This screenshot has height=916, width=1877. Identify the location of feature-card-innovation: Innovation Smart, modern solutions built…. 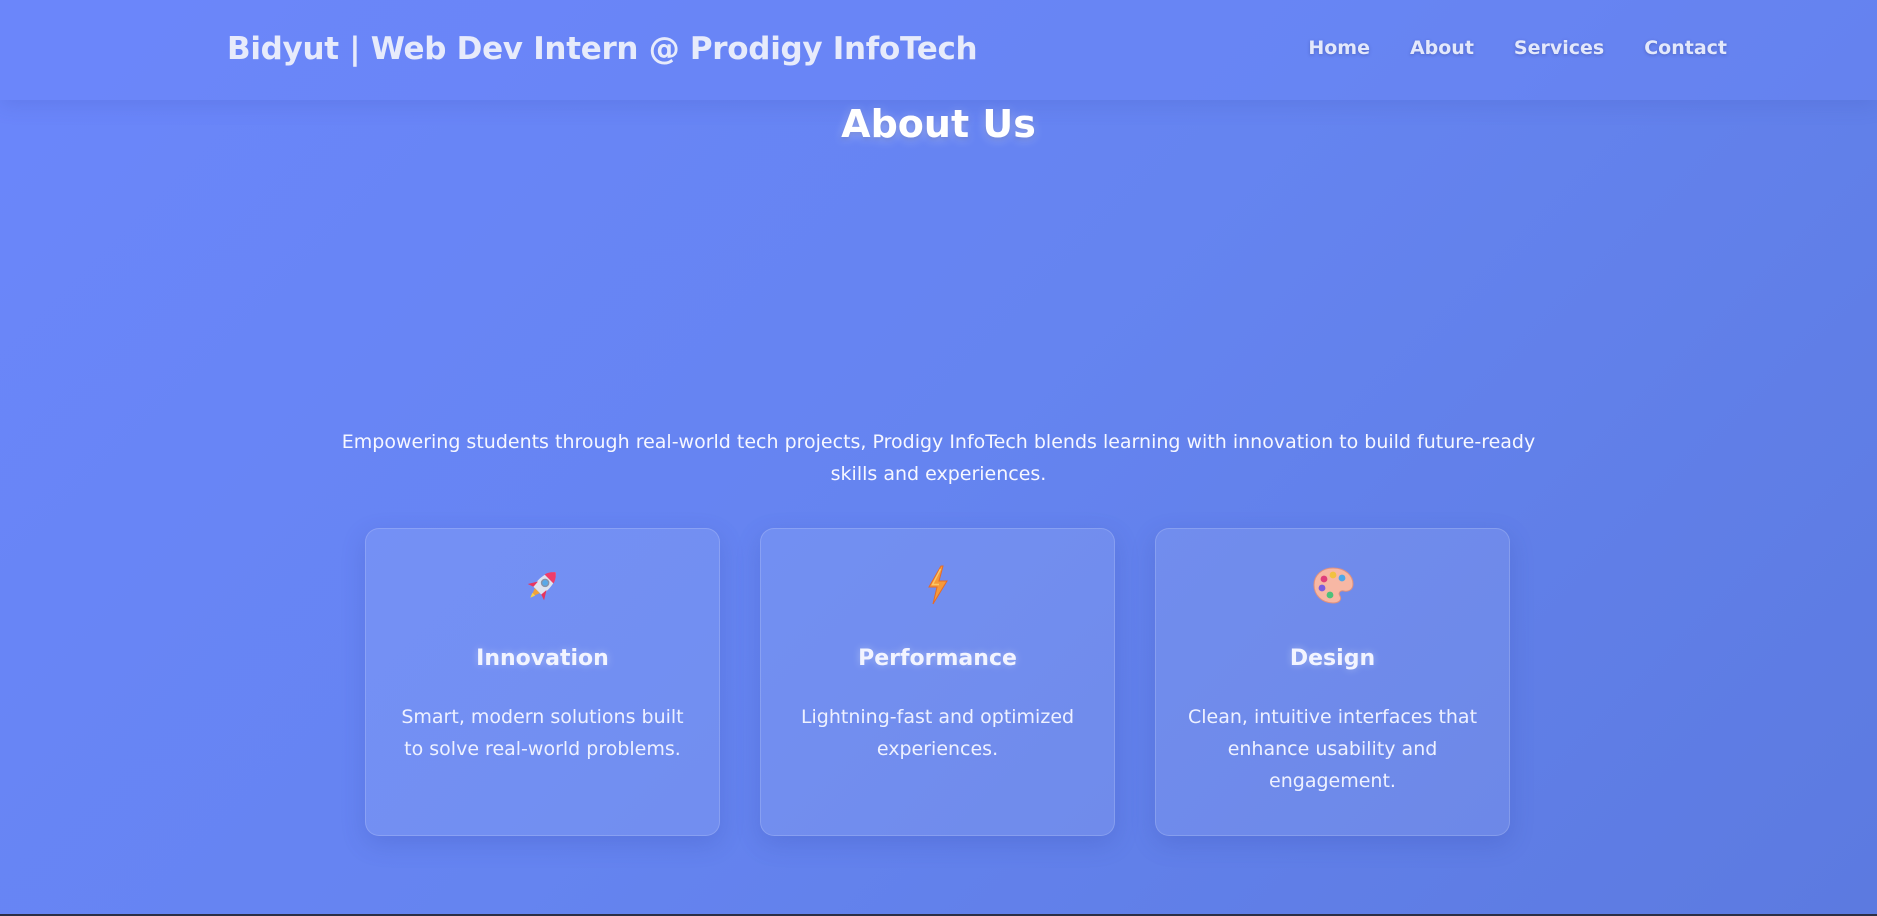
(542, 682).